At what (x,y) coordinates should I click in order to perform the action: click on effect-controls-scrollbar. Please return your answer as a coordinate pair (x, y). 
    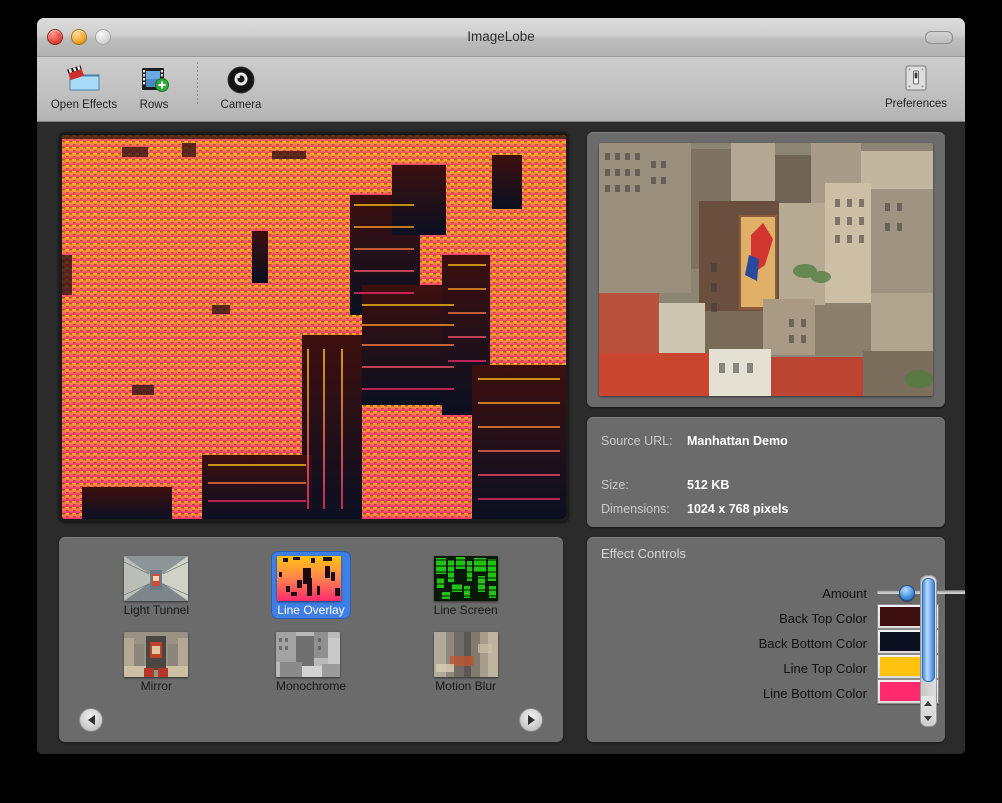
    Looking at the image, I should click on (928, 651).